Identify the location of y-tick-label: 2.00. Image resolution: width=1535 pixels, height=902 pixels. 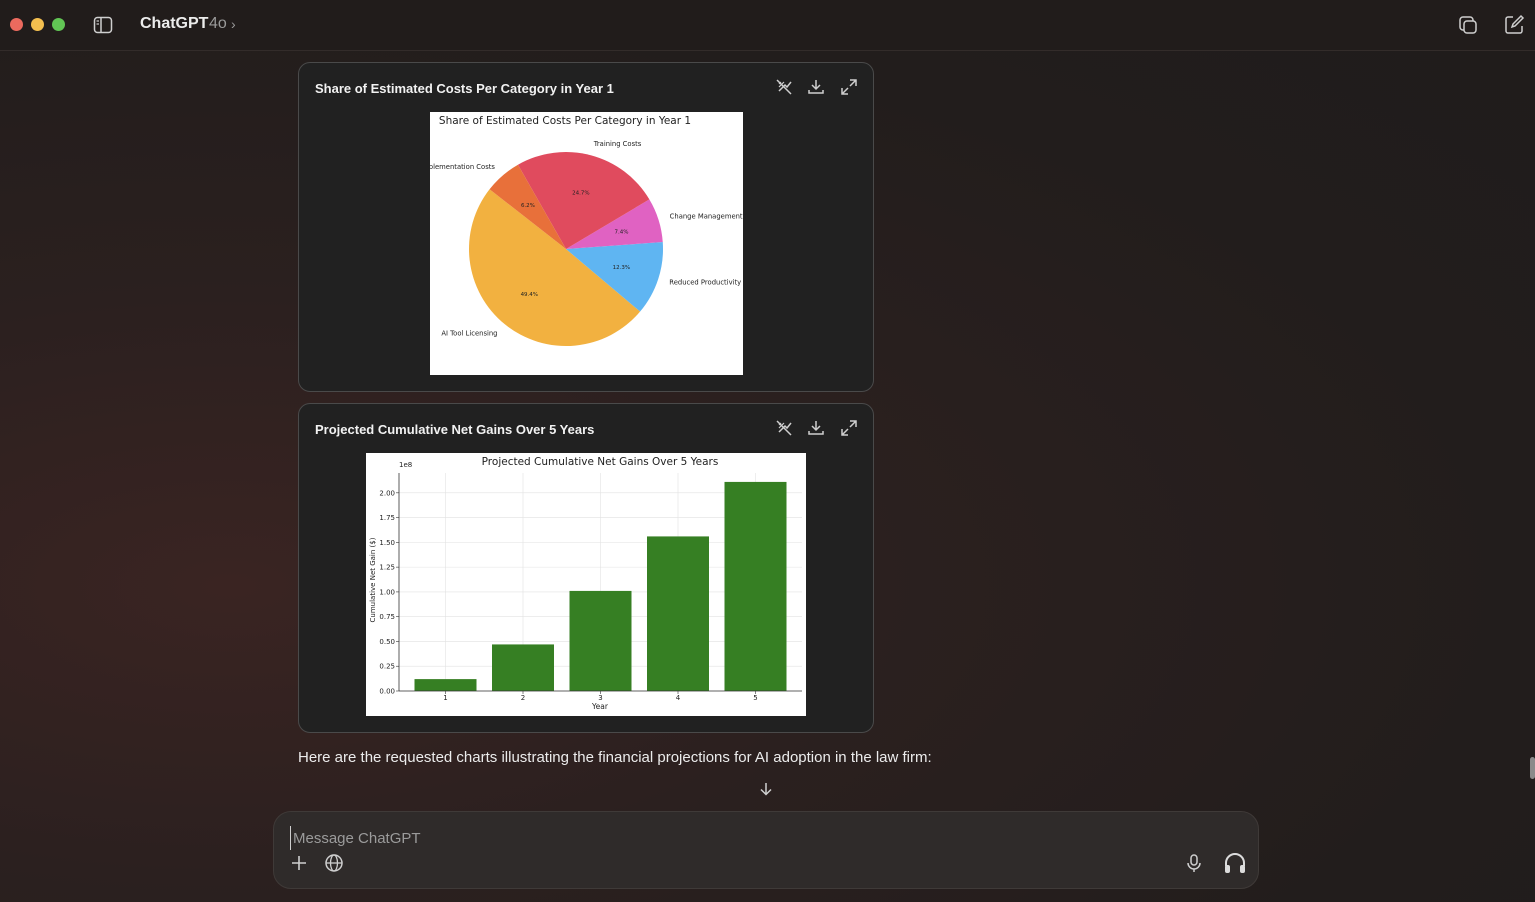
(387, 493).